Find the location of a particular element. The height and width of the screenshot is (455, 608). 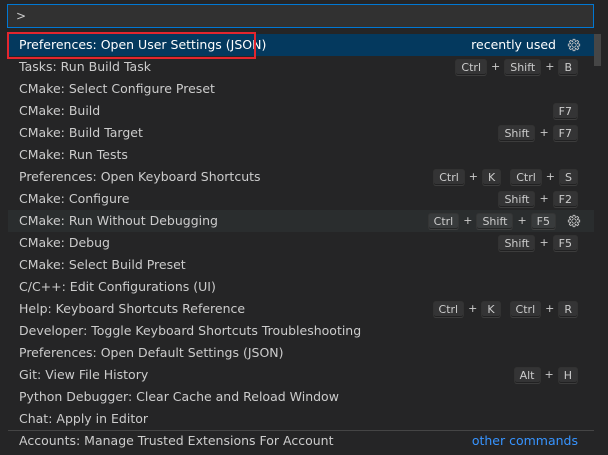

command-label: CMake: Select Build Preset is located at coordinates (102, 264).